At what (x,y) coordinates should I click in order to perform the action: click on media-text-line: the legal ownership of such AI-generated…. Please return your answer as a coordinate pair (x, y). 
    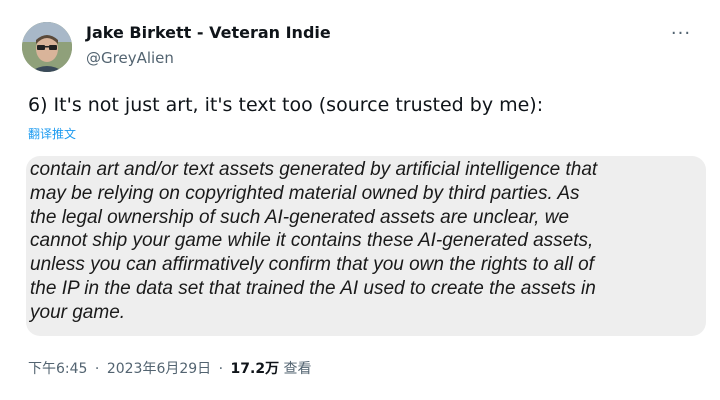
    Looking at the image, I should click on (300, 217).